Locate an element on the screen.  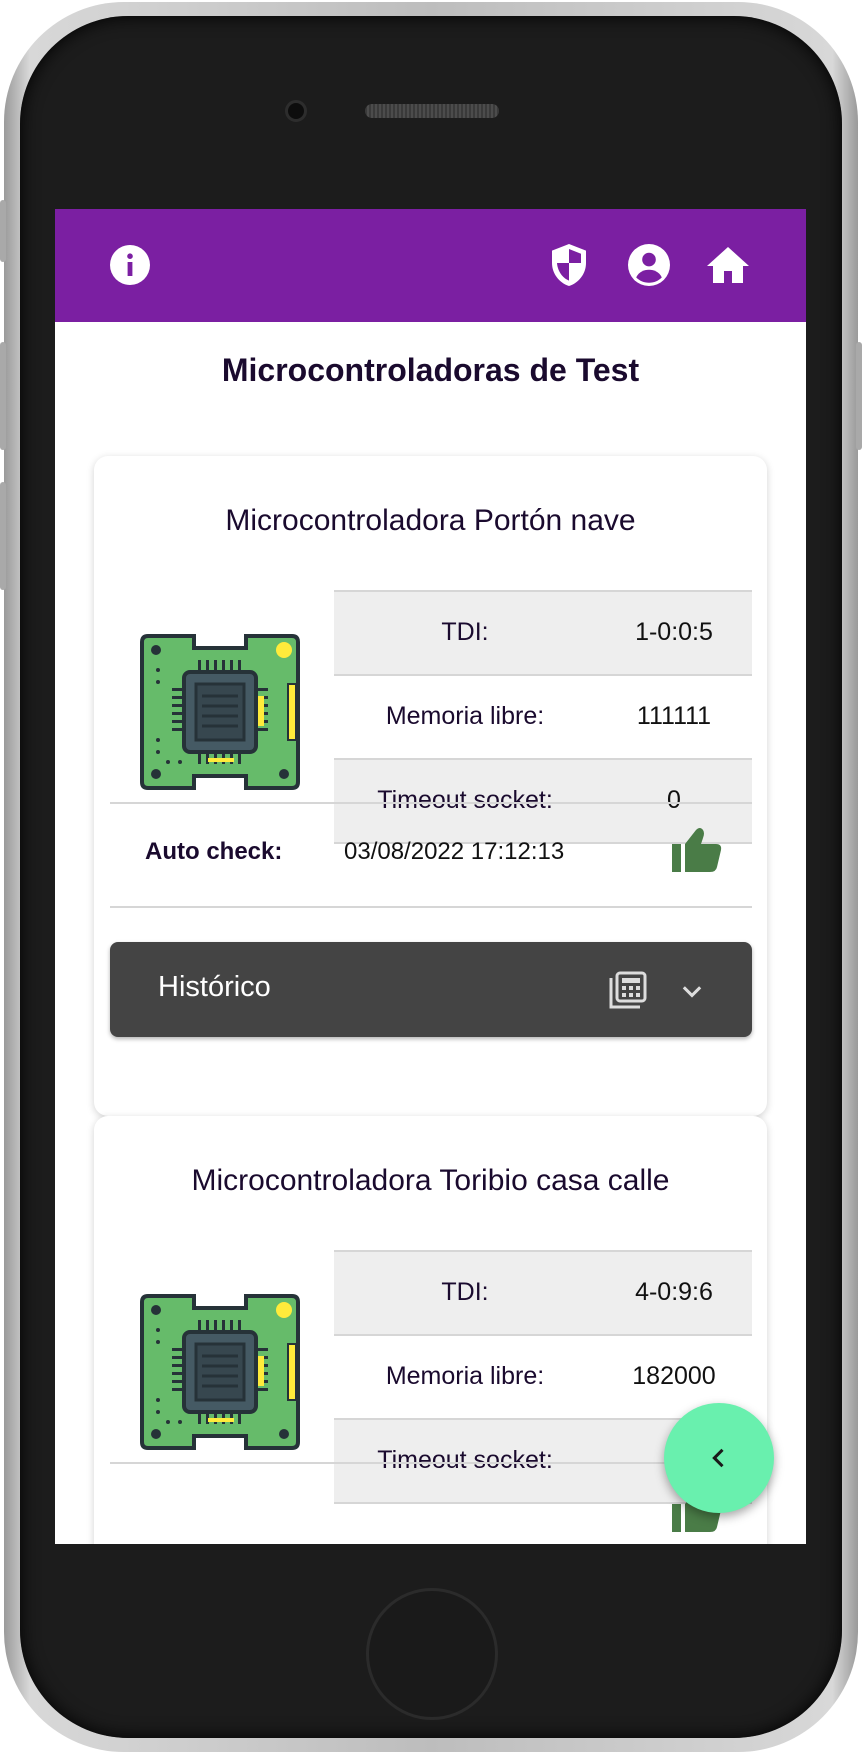
device-name: Microcontroladora Portón nave is located at coordinates (430, 520).